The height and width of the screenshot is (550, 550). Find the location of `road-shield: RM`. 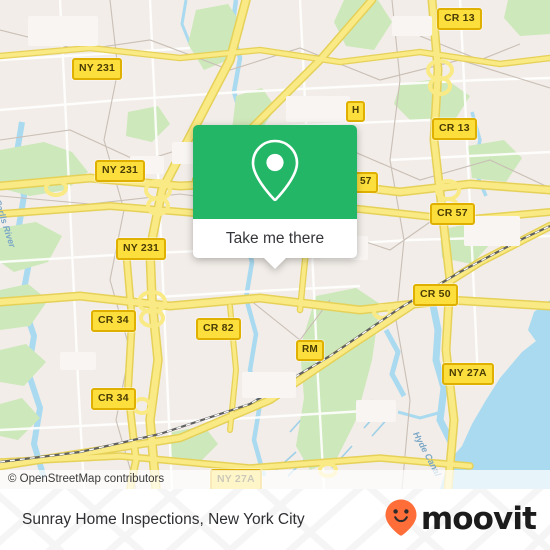

road-shield: RM is located at coordinates (310, 350).